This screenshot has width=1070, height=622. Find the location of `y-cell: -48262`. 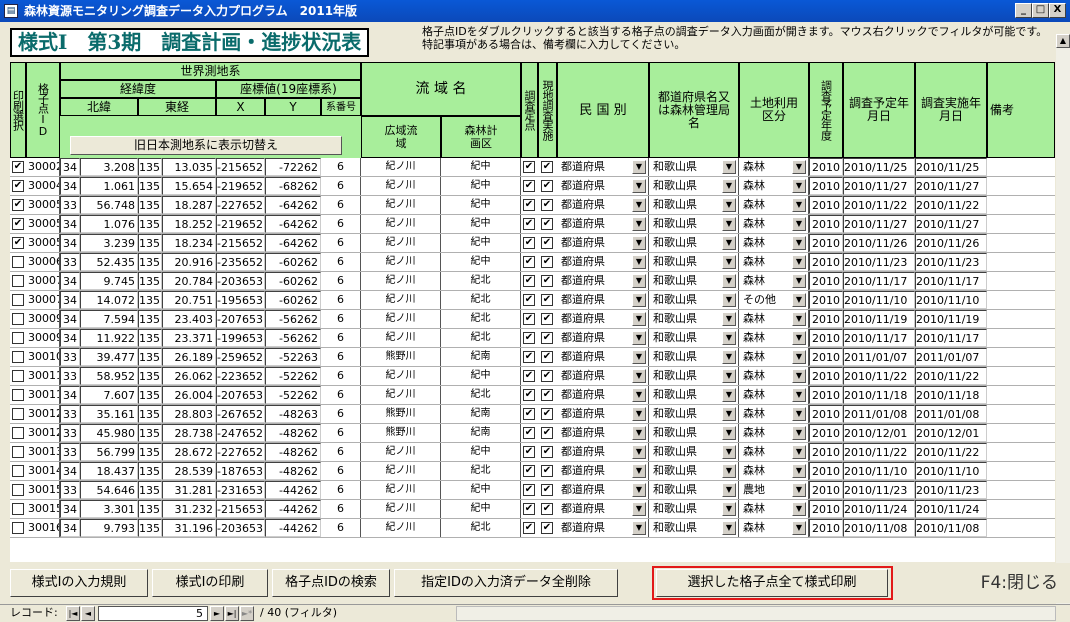

y-cell: -48262 is located at coordinates (293, 433).